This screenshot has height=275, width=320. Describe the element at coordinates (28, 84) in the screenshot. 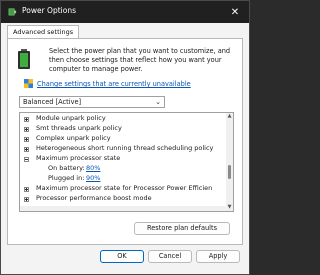

I see `shield-icon` at that location.